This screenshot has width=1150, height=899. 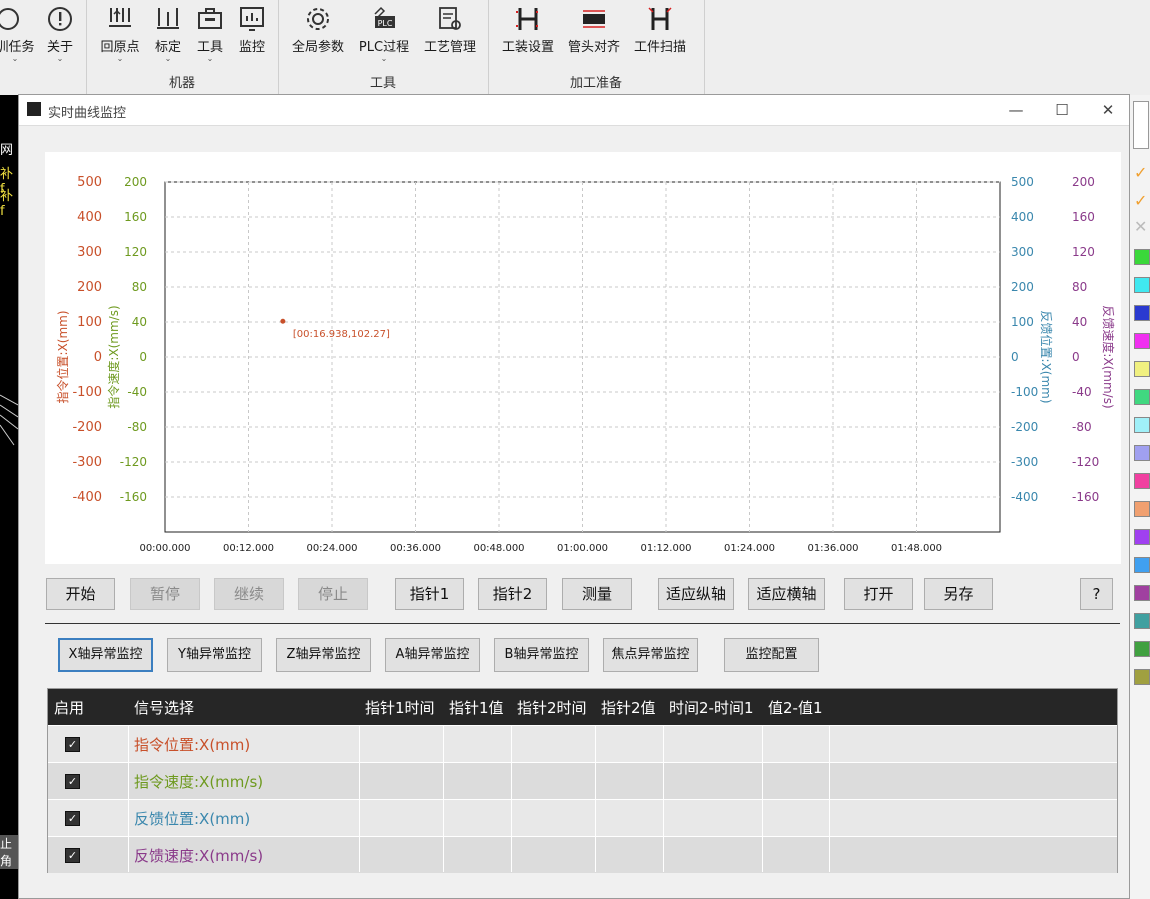 I want to click on fixture-setup-button: 工装设置, so click(x=528, y=29).